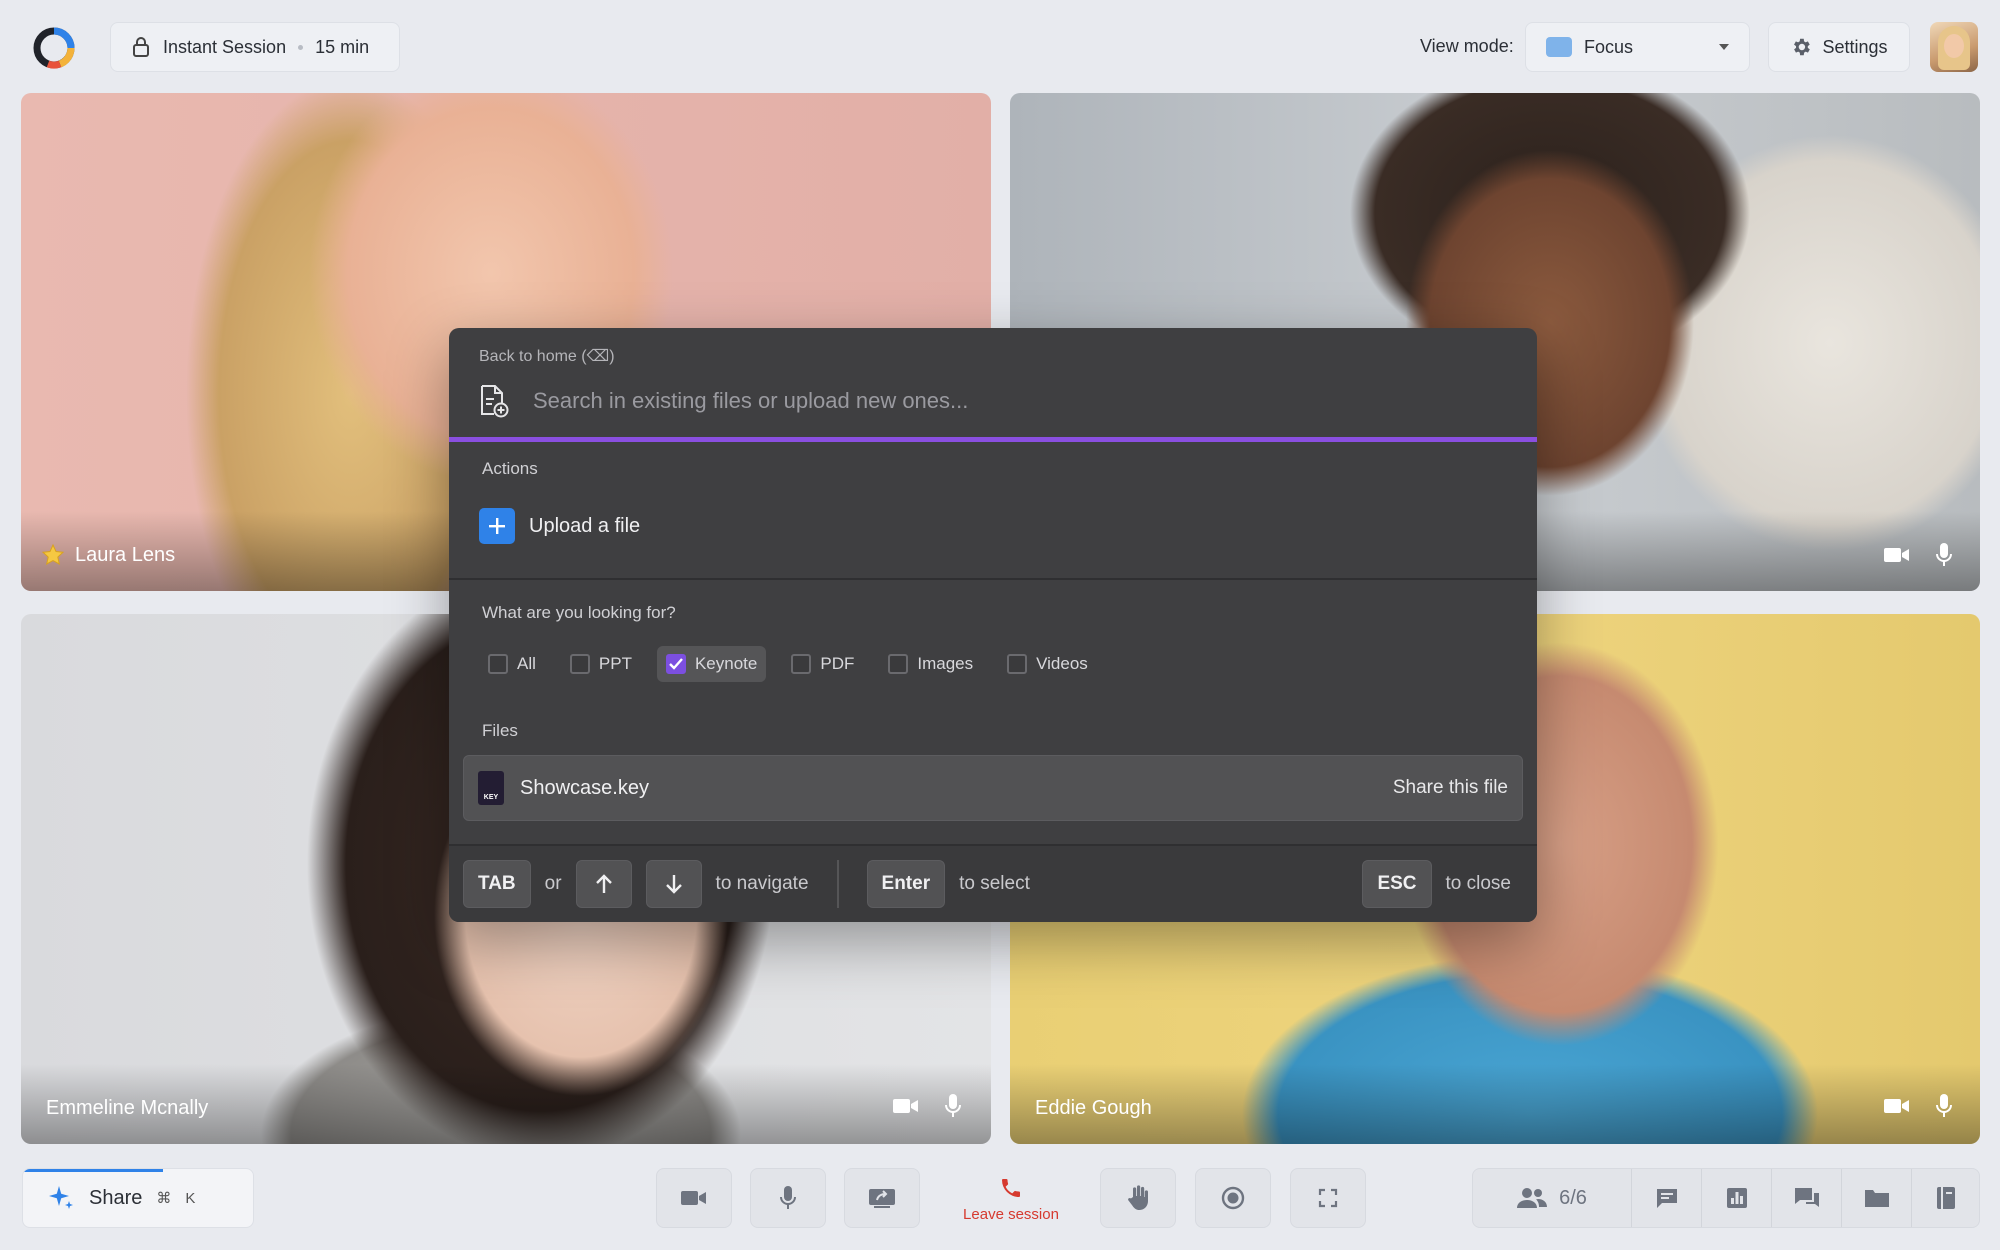 The width and height of the screenshot is (2000, 1250). I want to click on participant-name: Emmeline Mcnally, so click(127, 1108).